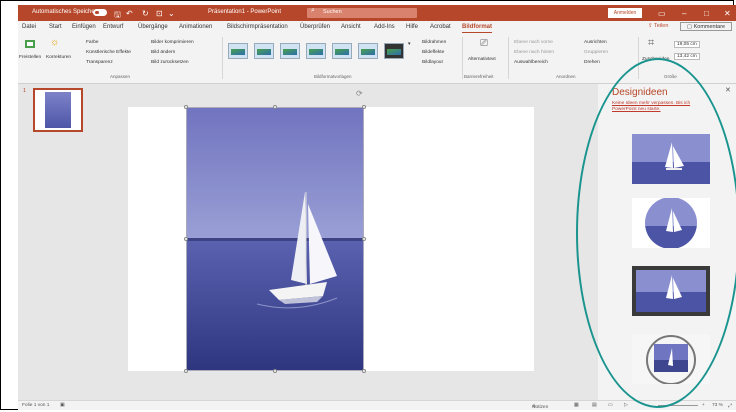 Image resolution: width=736 pixels, height=412 pixels. I want to click on slide-number: 1, so click(25, 91).